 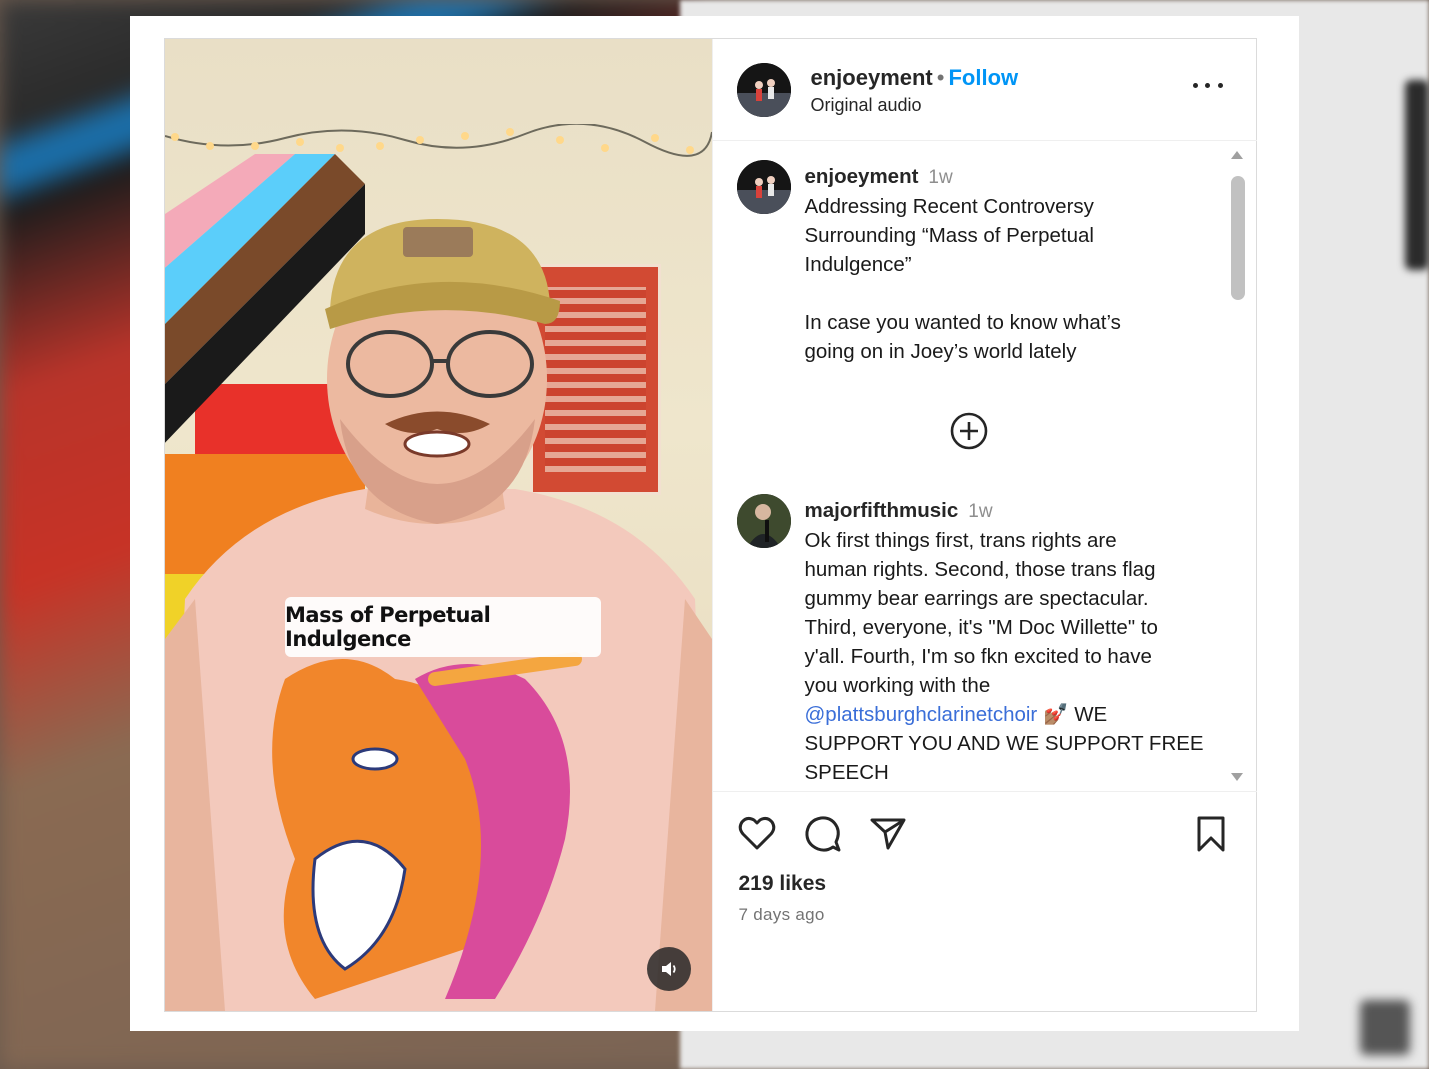 I want to click on mention-link: @plattsburghclarinetchoir, so click(x=921, y=714).